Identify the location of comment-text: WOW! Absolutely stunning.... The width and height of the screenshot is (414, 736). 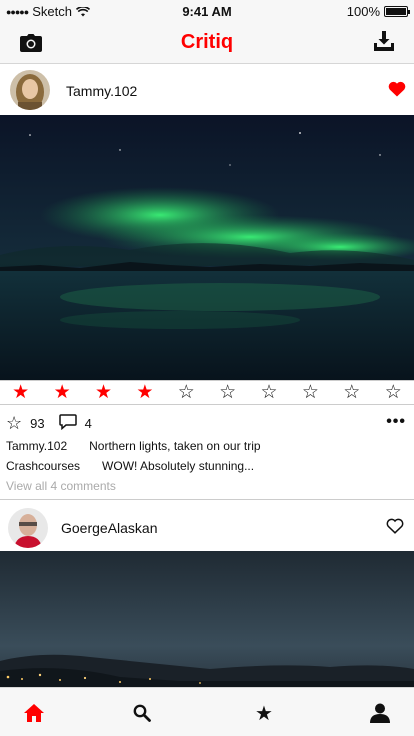
(178, 466).